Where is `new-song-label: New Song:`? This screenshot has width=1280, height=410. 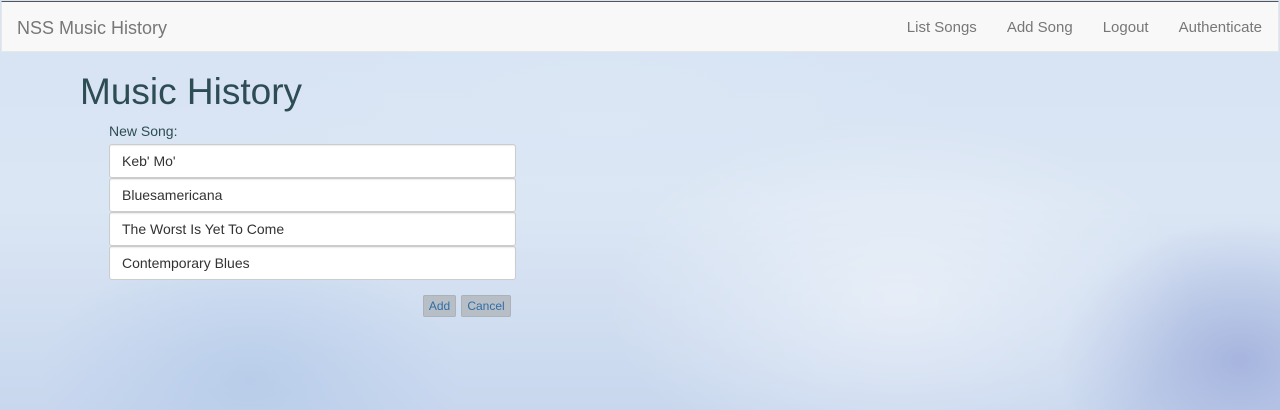
new-song-label: New Song: is located at coordinates (143, 131).